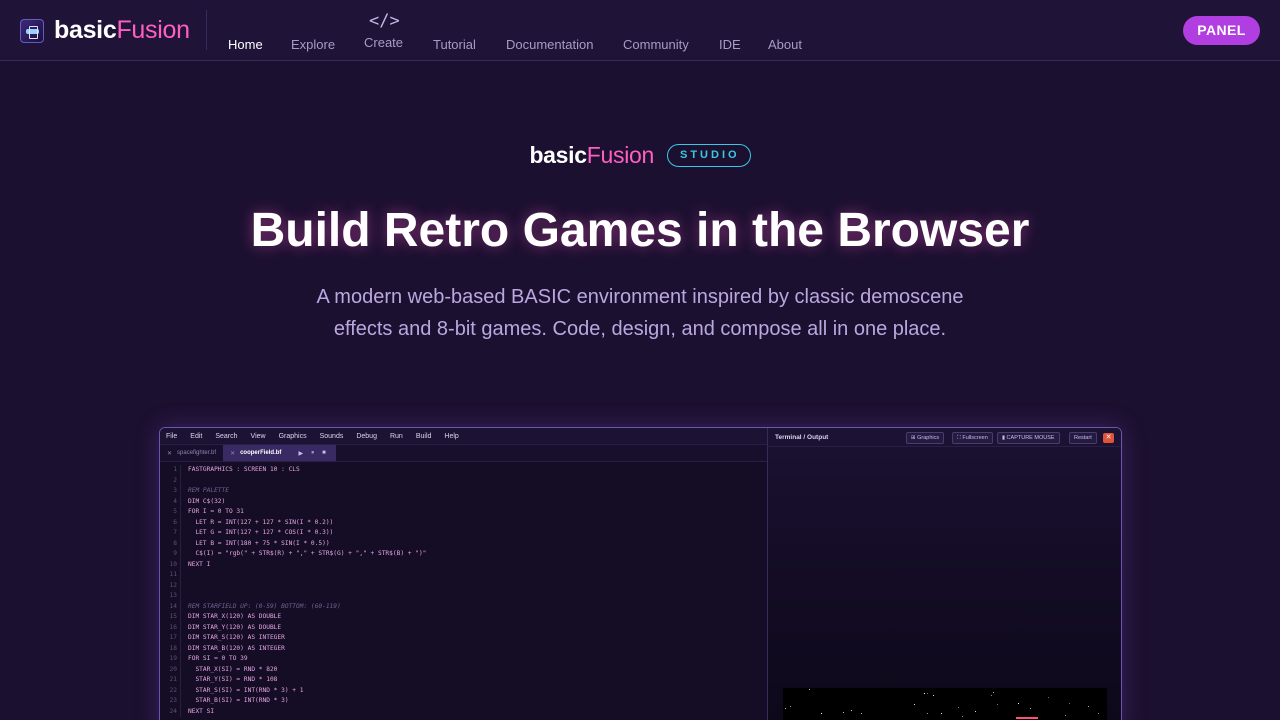 Image resolution: width=1280 pixels, height=720 pixels. Describe the element at coordinates (463, 501) in the screenshot. I see `code-line: 4 DIM C$(32)` at that location.